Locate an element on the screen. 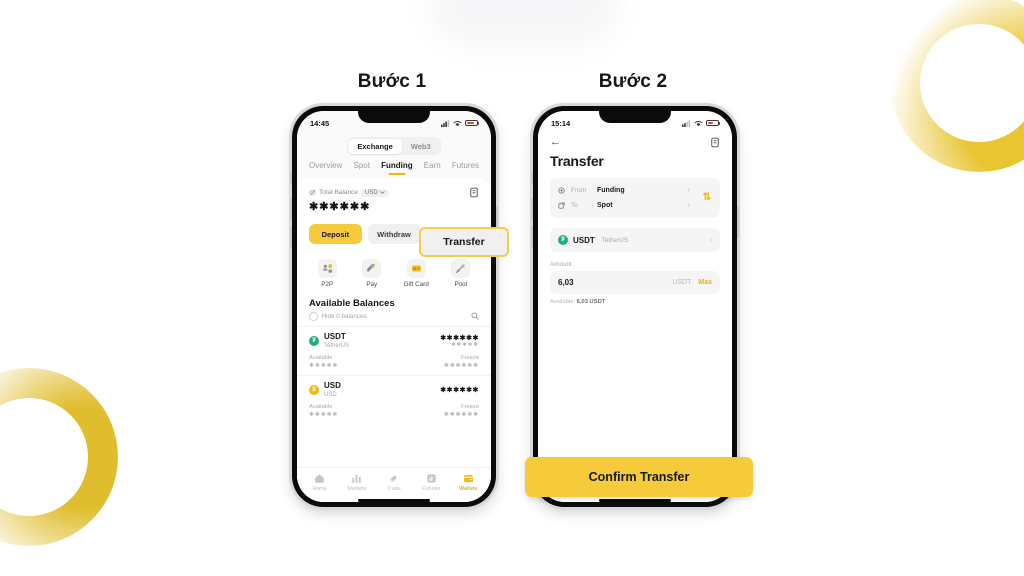  chevron-right-icon: › is located at coordinates (710, 240).